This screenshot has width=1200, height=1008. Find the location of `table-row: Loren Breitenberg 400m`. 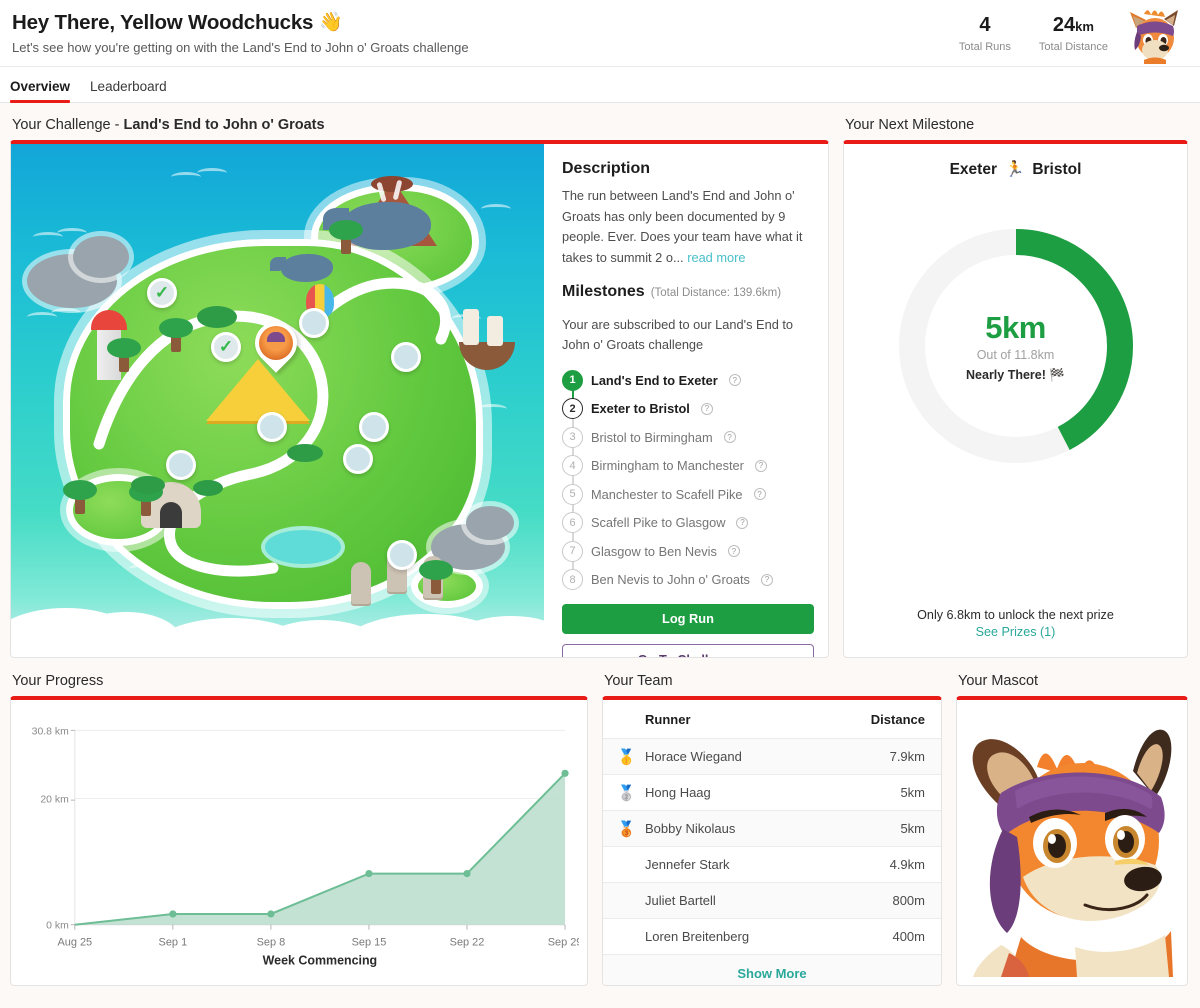

table-row: Loren Breitenberg 400m is located at coordinates (772, 936).